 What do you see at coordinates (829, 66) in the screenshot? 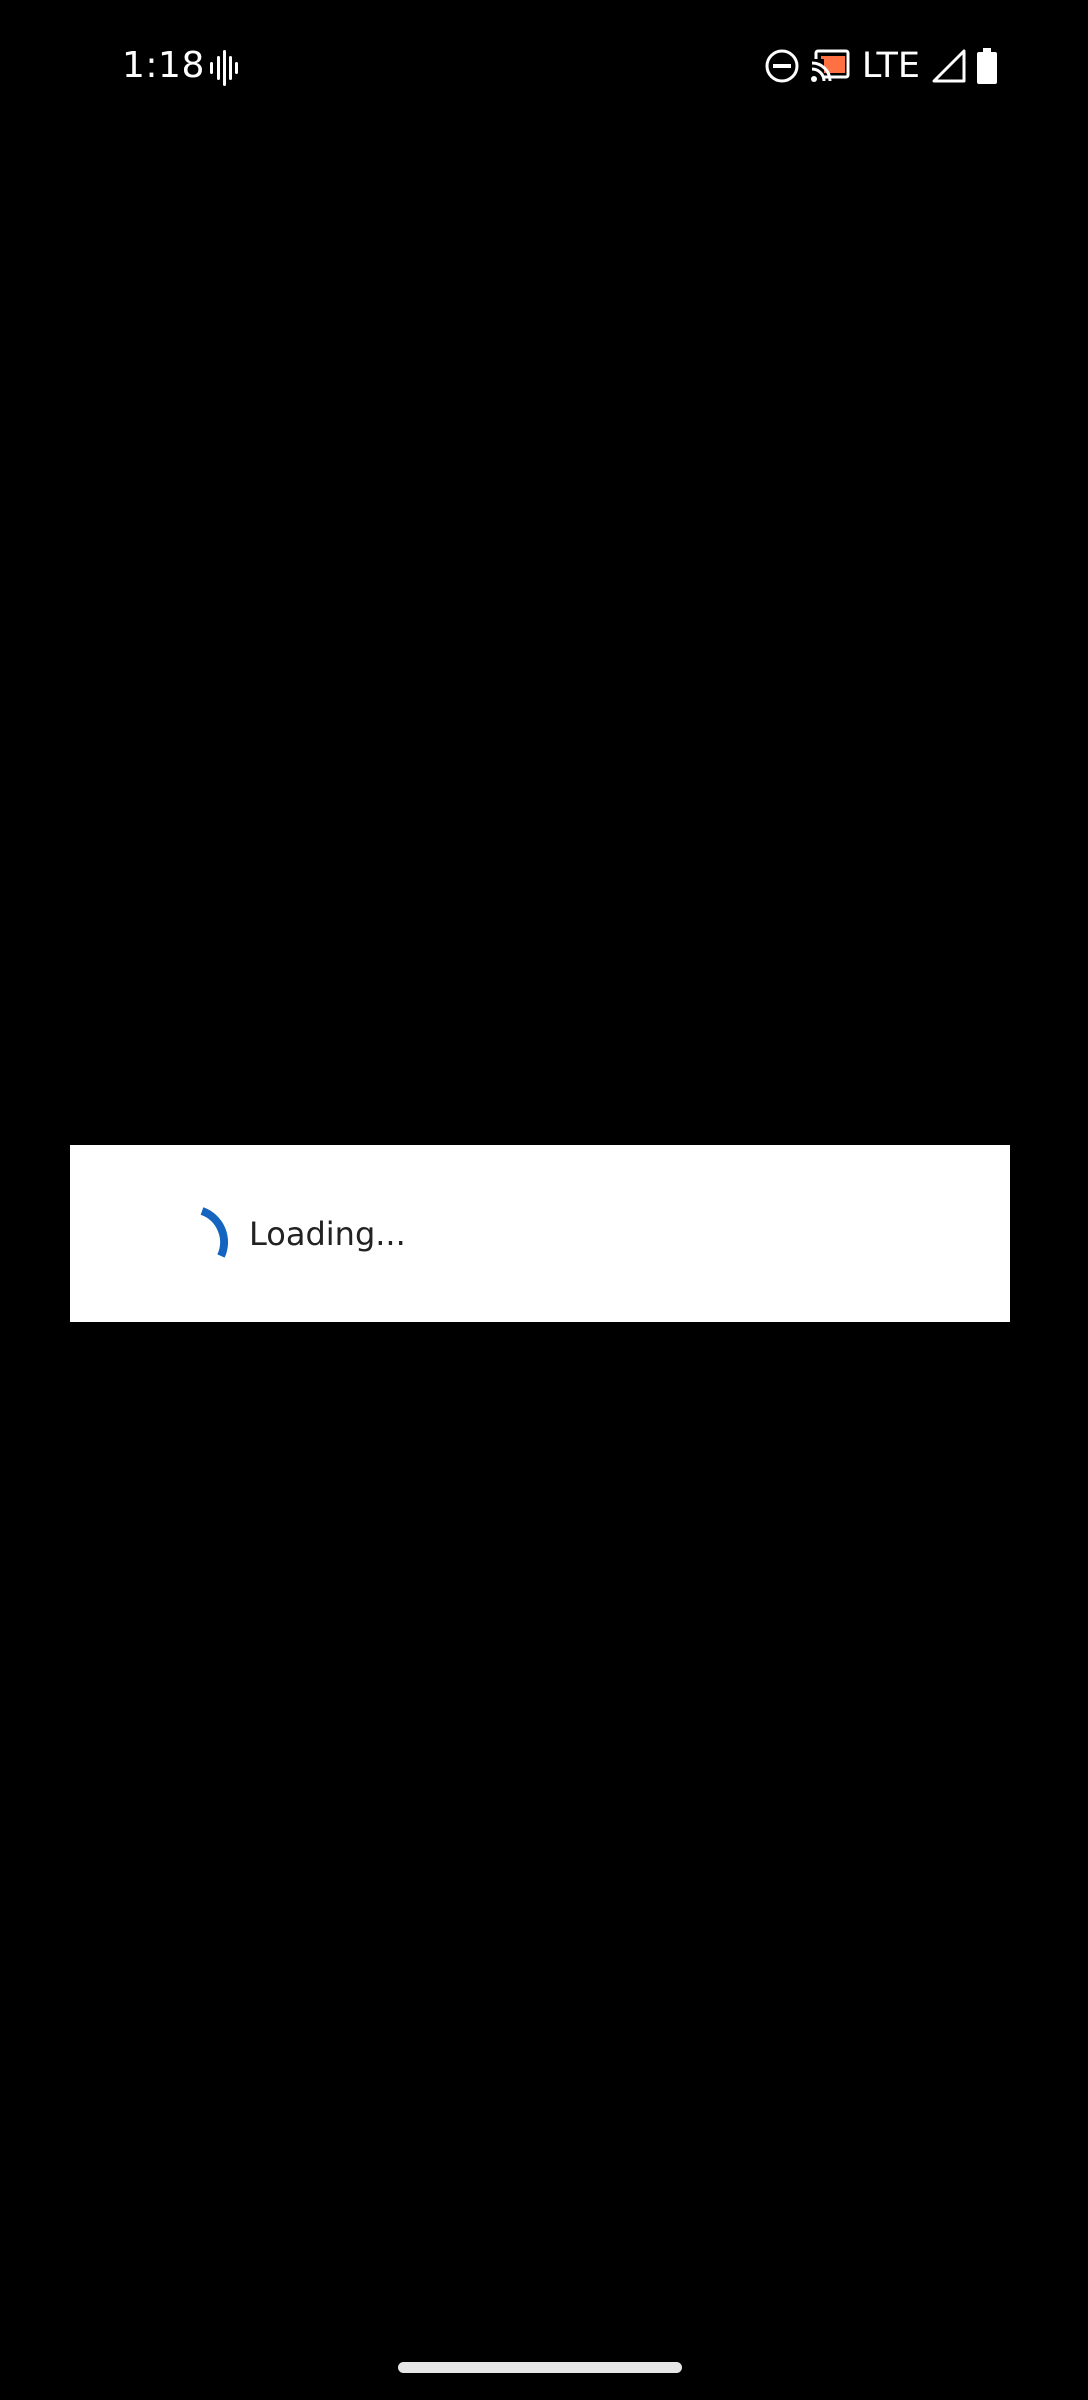
I see `cast-icon` at bounding box center [829, 66].